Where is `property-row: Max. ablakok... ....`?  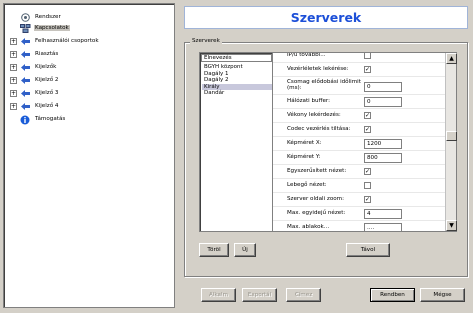
property-row: Max. ablakok... .... is located at coordinates (359, 226).